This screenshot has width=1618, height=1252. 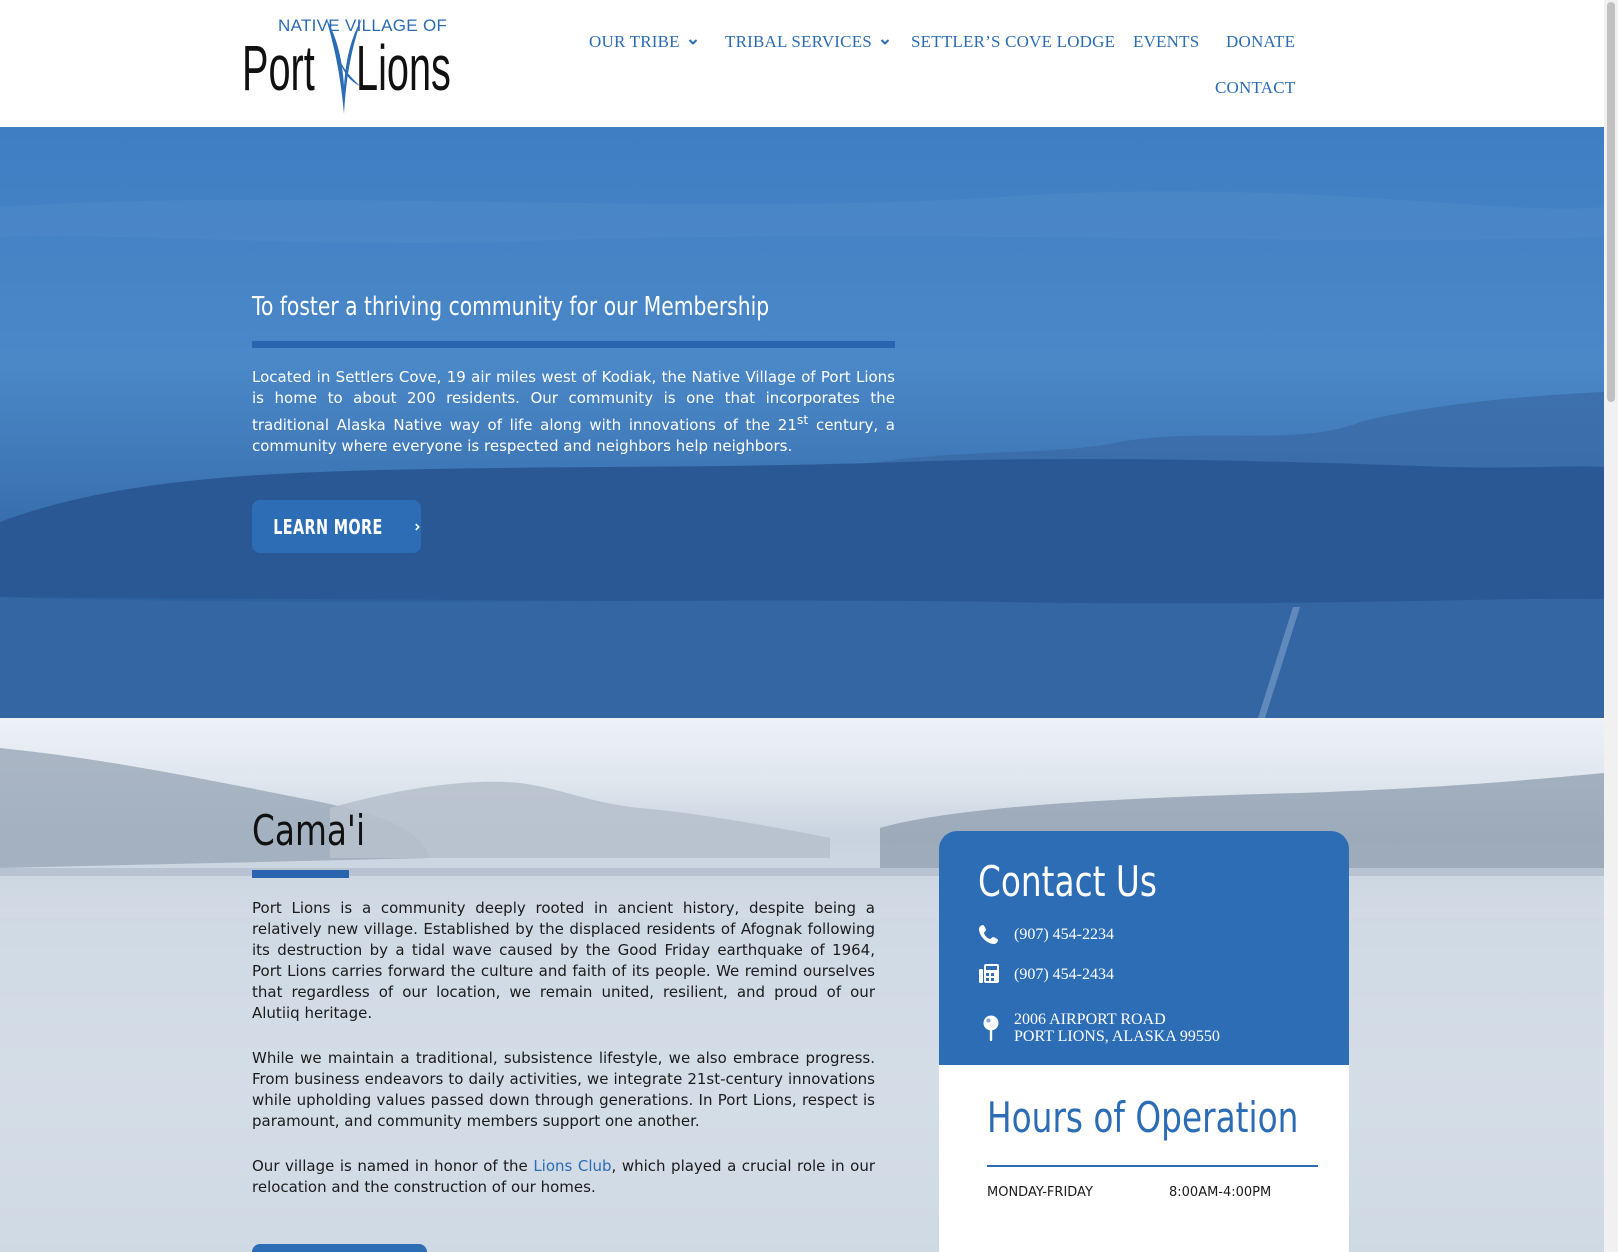 I want to click on nav-label: OUR TRIBE, so click(x=634, y=41).